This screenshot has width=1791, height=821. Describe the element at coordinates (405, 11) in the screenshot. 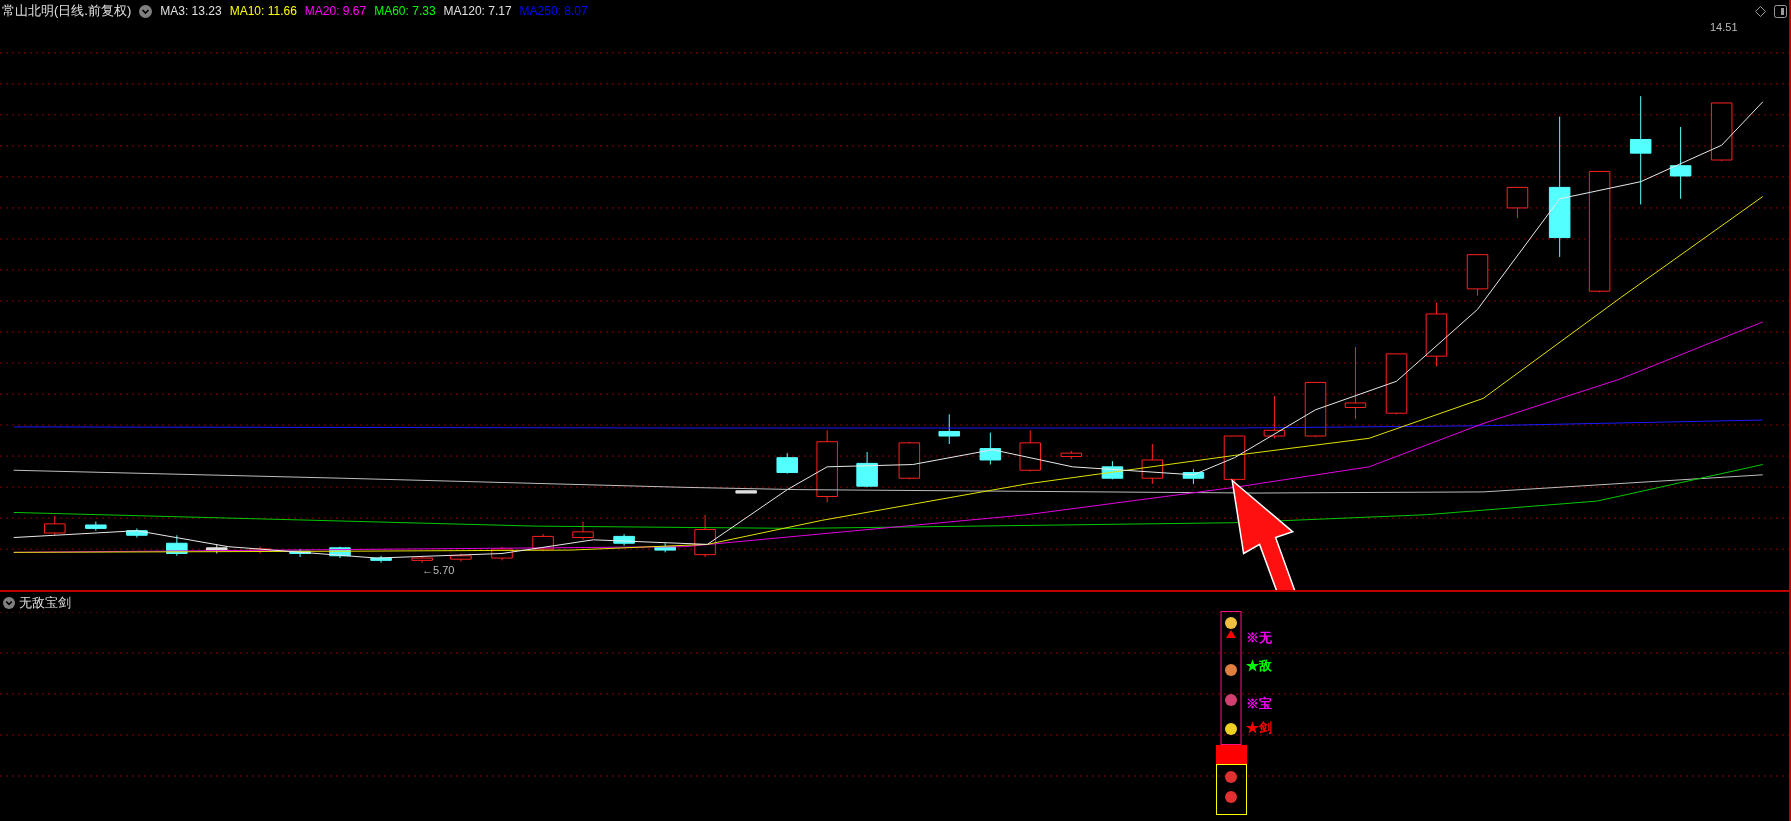

I see `moving-average-value: MA60: 7.33` at that location.